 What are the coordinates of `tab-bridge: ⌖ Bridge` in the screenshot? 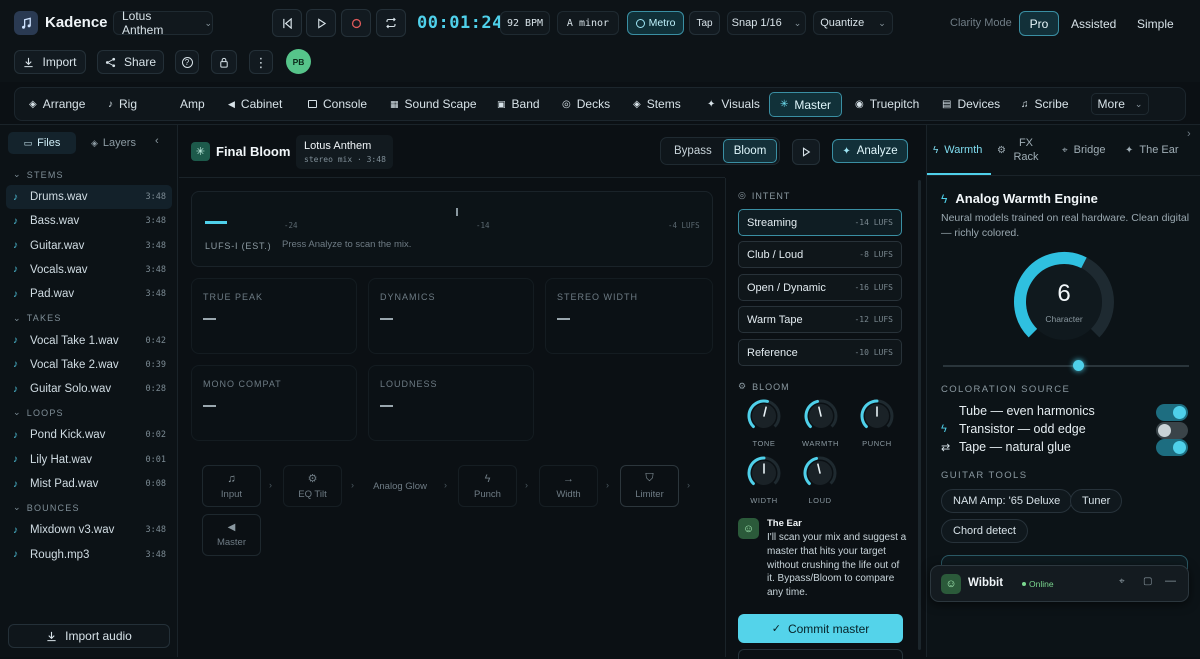 It's located at (1083, 150).